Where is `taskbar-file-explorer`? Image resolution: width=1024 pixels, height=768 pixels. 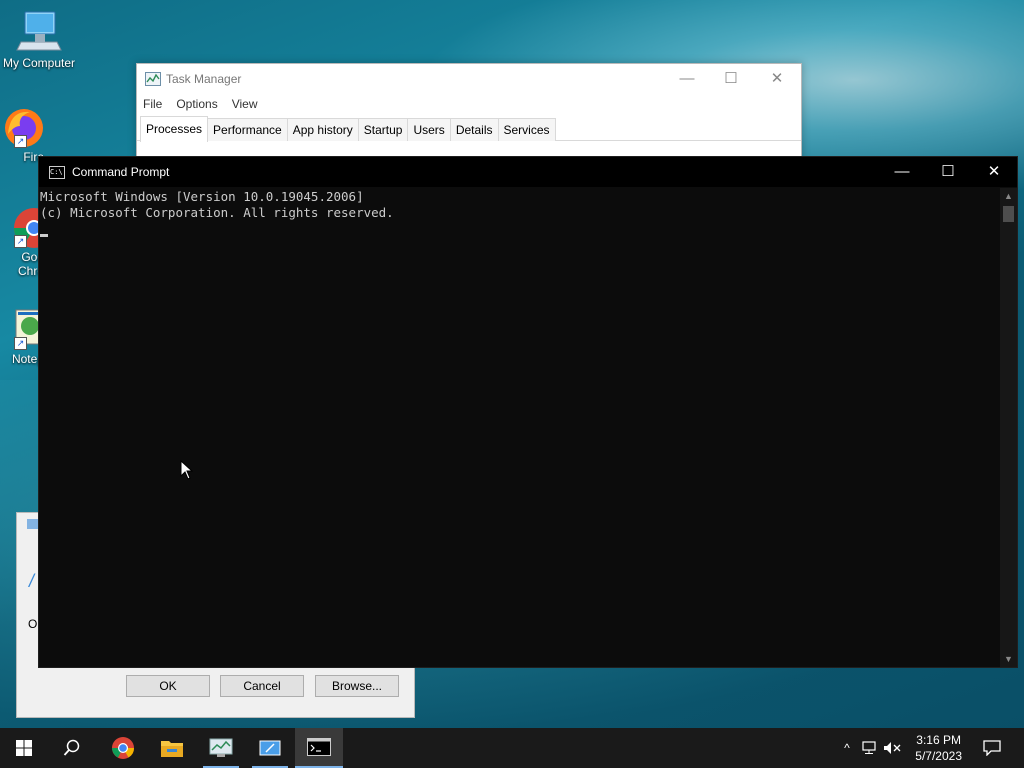
taskbar-file-explorer is located at coordinates (172, 748).